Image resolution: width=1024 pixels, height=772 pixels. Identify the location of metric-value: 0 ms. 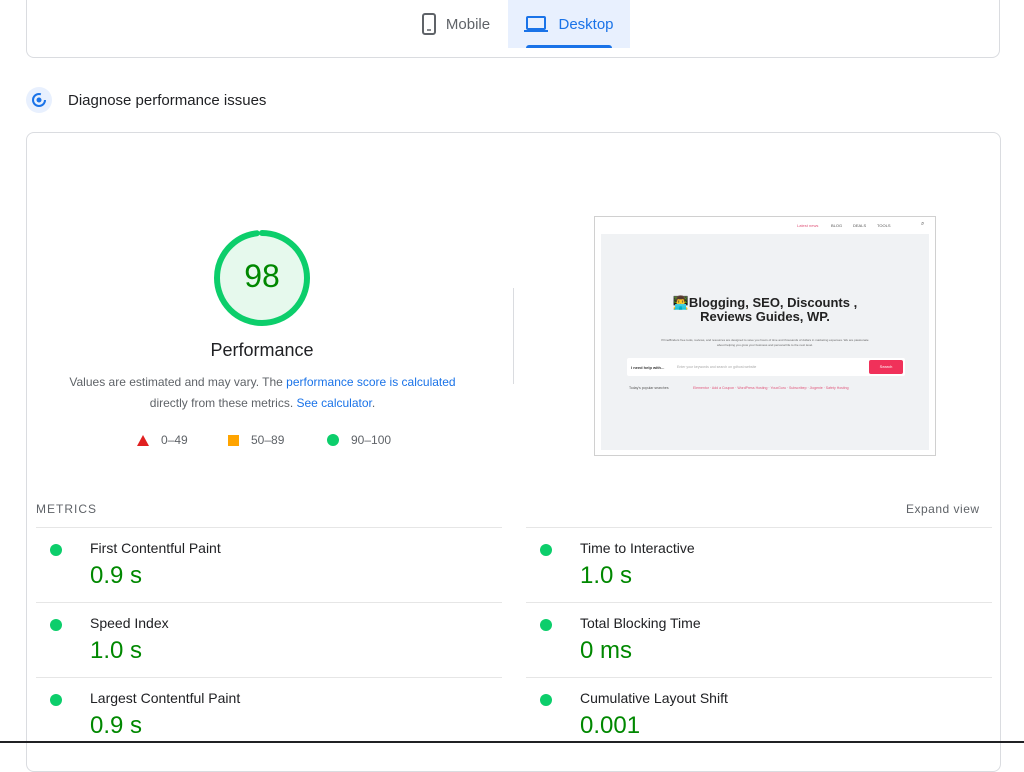
(606, 650).